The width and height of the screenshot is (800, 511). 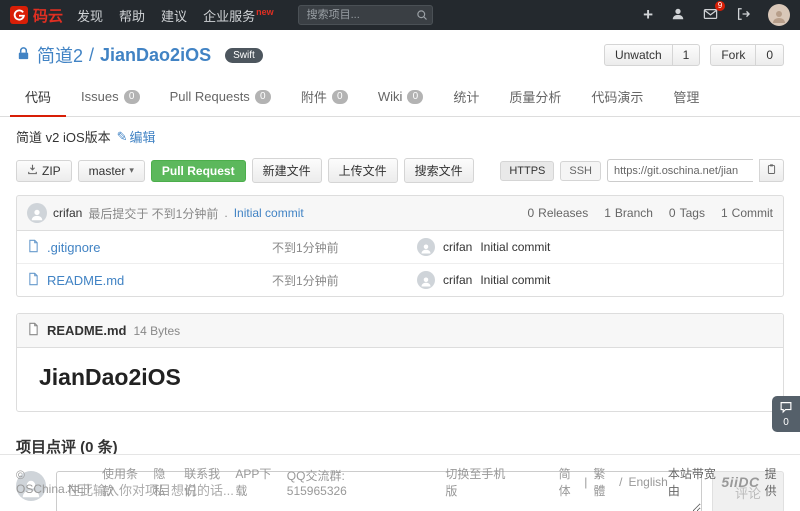 I want to click on edit-description-link: ✎ 编辑, so click(x=136, y=136).